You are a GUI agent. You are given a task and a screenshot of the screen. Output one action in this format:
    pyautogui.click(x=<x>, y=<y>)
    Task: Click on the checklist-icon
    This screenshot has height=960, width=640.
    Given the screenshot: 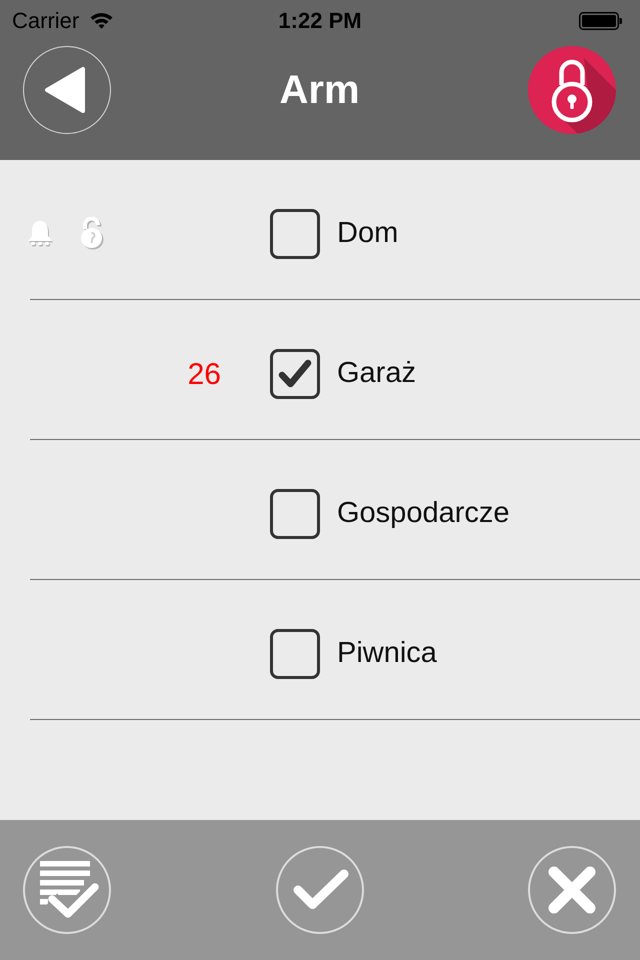 What is the action you would take?
    pyautogui.click(x=70, y=890)
    